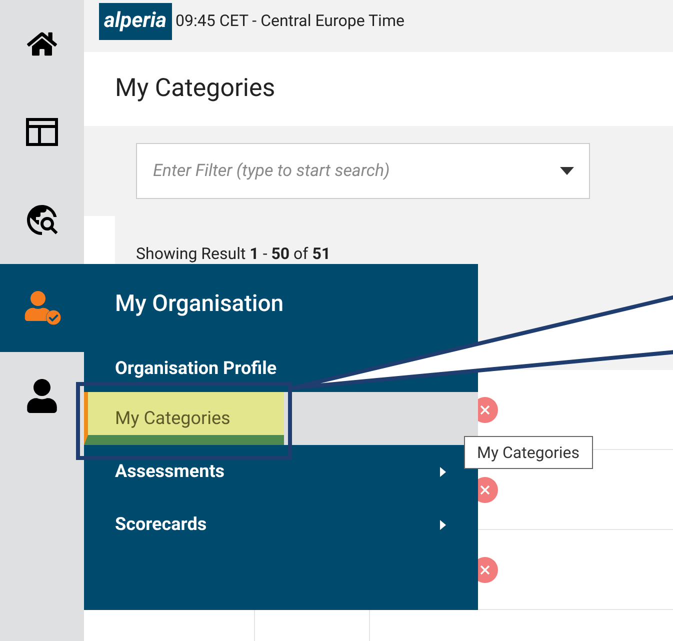  Describe the element at coordinates (233, 253) in the screenshot. I see `result-summary: Showing Result 1 - 50 of 51` at that location.